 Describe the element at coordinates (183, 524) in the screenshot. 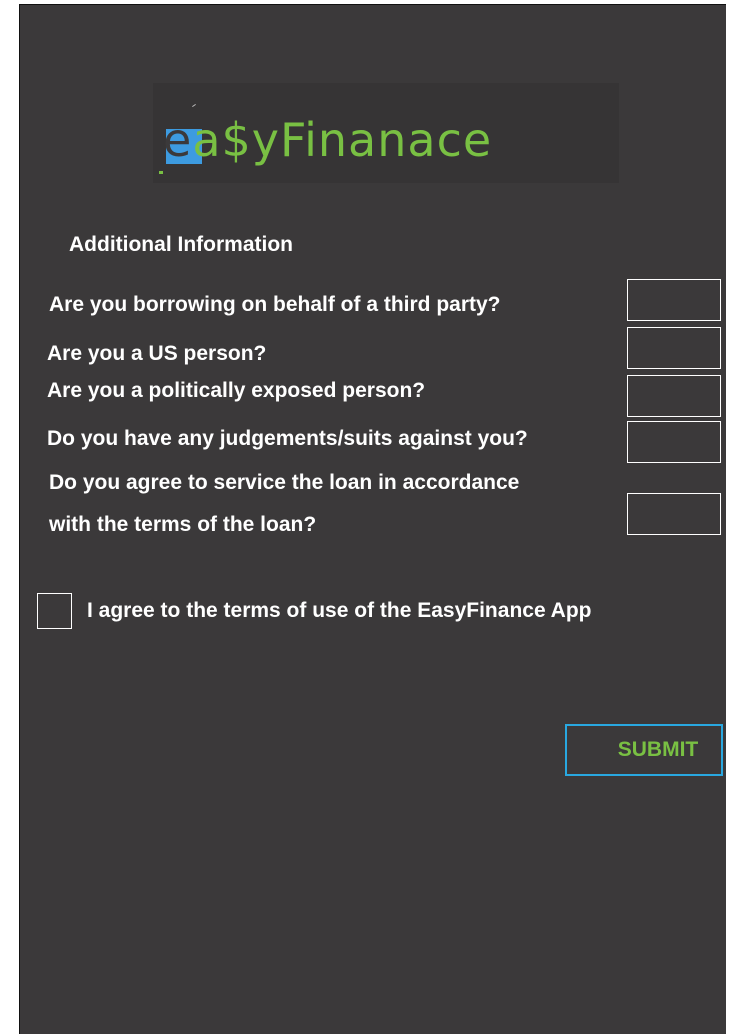

I see `question-service-loan-line2: with the terms of the loan?` at that location.